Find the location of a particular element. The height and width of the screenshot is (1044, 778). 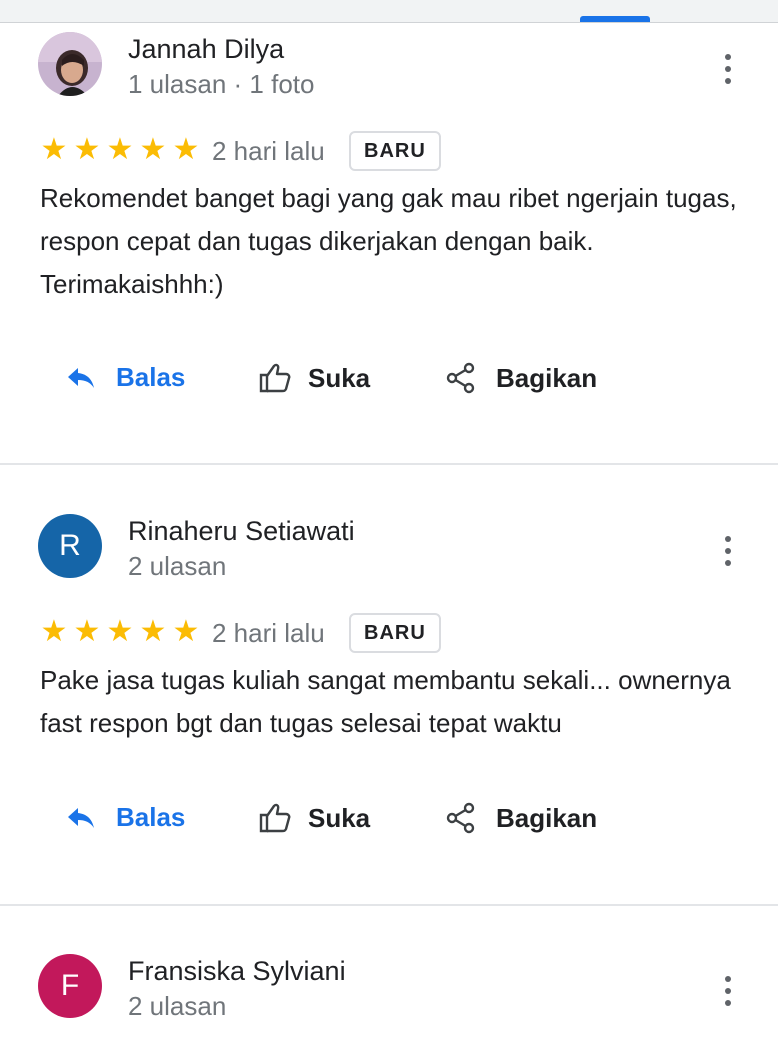

top-bar is located at coordinates (389, 11).